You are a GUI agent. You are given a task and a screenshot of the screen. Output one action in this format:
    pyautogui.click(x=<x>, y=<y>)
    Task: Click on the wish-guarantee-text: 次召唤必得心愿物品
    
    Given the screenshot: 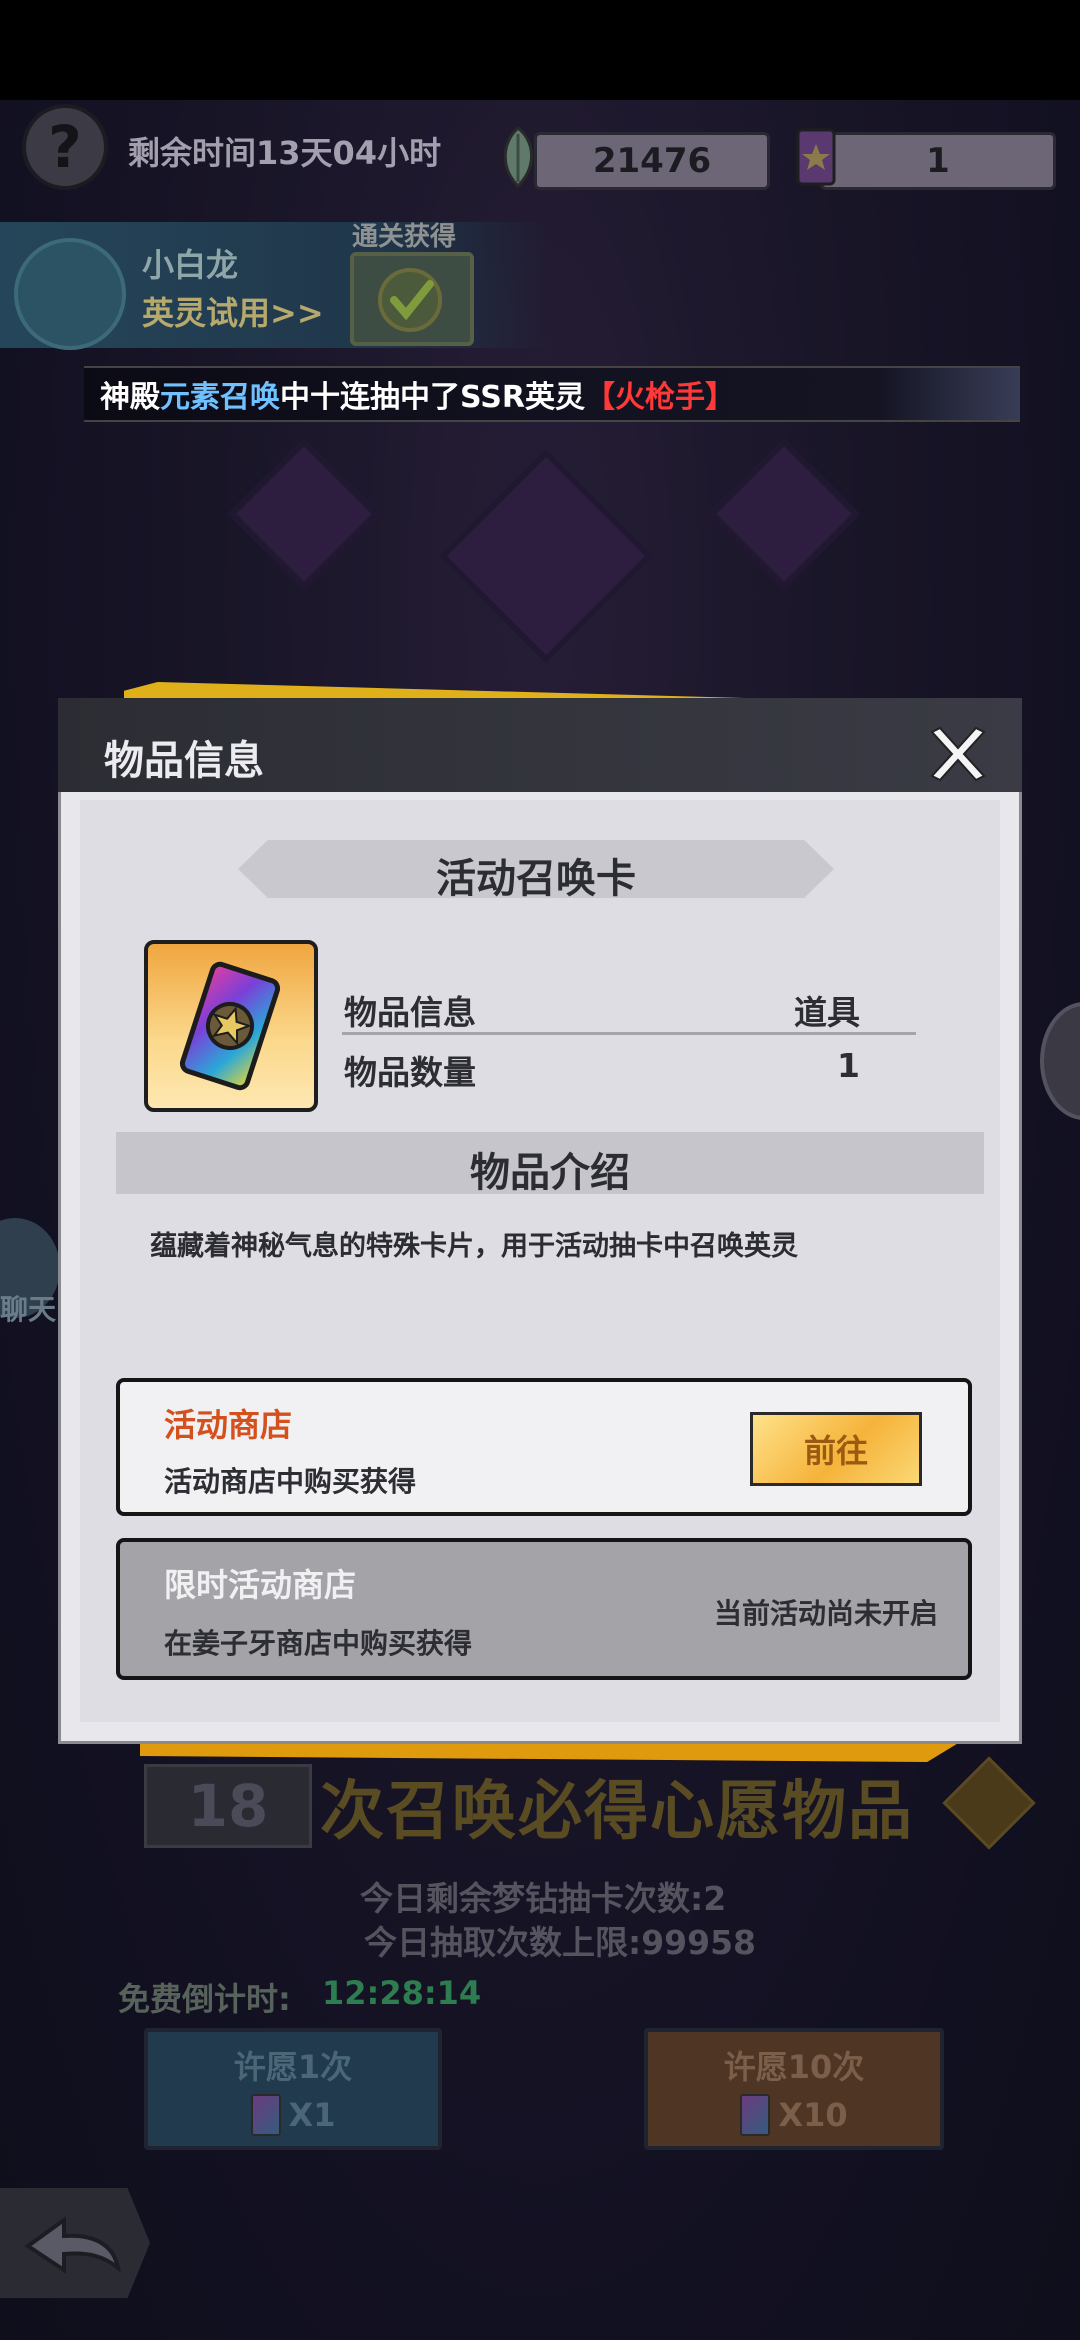 What is the action you would take?
    pyautogui.click(x=617, y=1812)
    